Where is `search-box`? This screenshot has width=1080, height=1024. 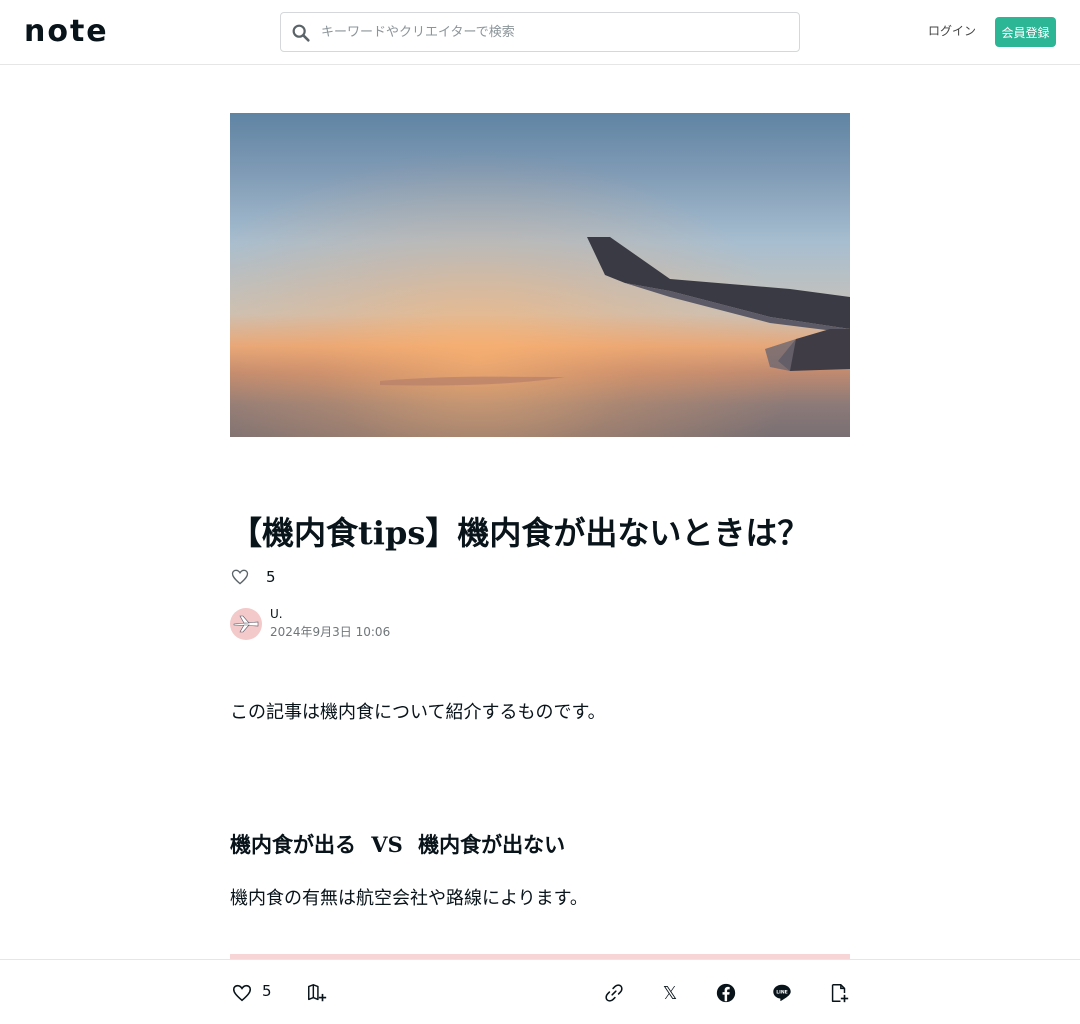 search-box is located at coordinates (540, 32).